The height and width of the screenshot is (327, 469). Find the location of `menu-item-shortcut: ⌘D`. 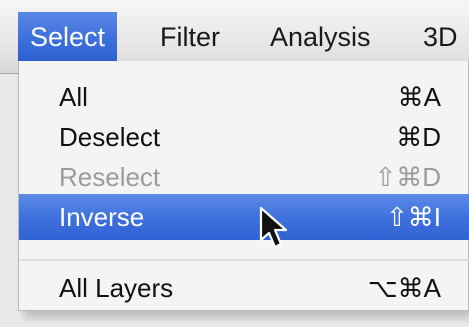

menu-item-shortcut: ⌘D is located at coordinates (418, 137).